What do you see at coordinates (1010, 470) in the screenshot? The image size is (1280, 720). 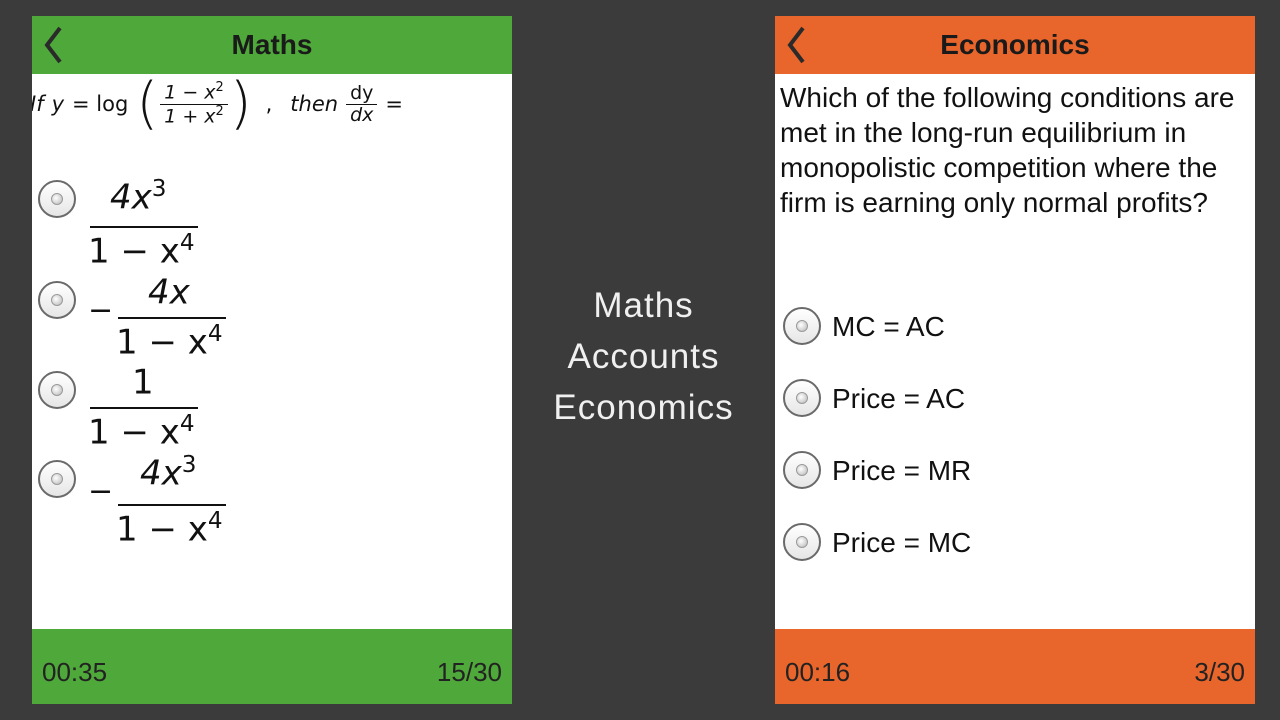 I see `answer-option: Price = MR` at bounding box center [1010, 470].